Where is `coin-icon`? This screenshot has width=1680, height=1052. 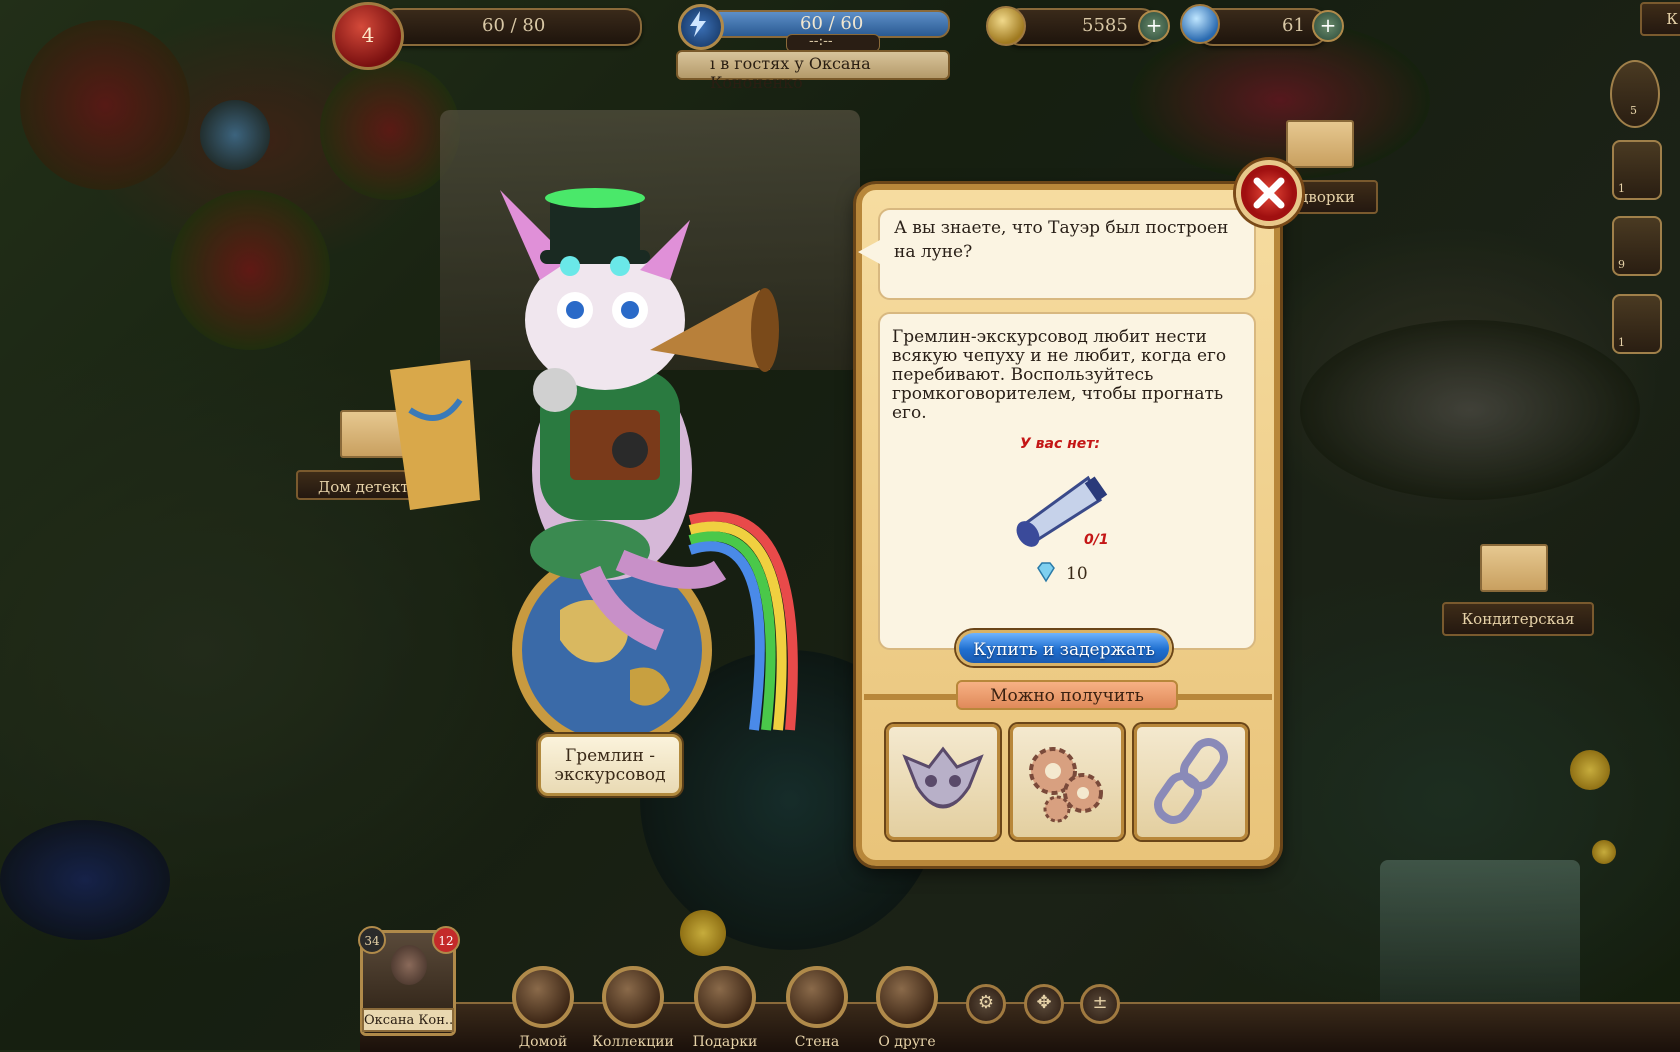 coin-icon is located at coordinates (1006, 26).